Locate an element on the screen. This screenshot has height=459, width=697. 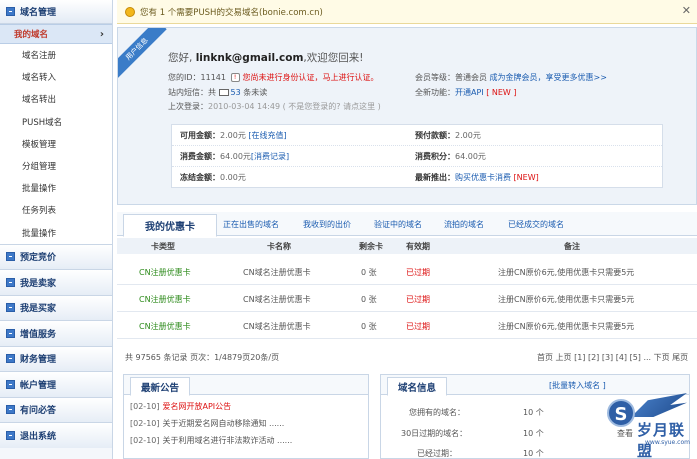
sidebar-header-label: 域名管理 is located at coordinates (38, 13).